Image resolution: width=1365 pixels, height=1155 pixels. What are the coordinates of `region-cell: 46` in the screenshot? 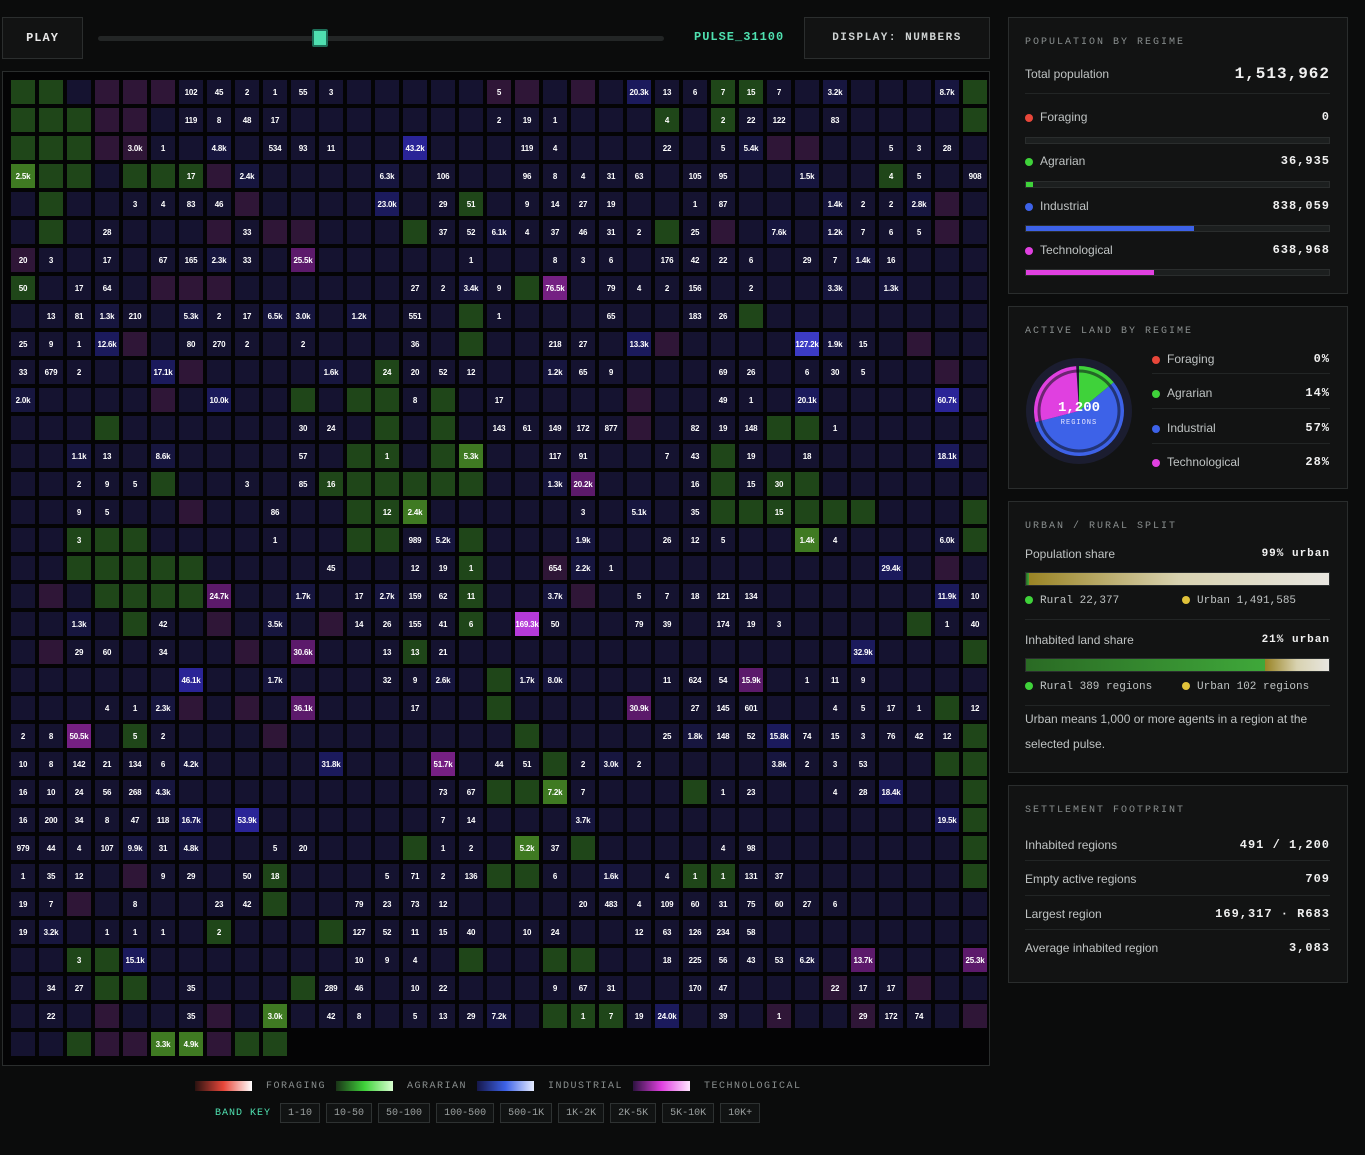 It's located at (583, 232).